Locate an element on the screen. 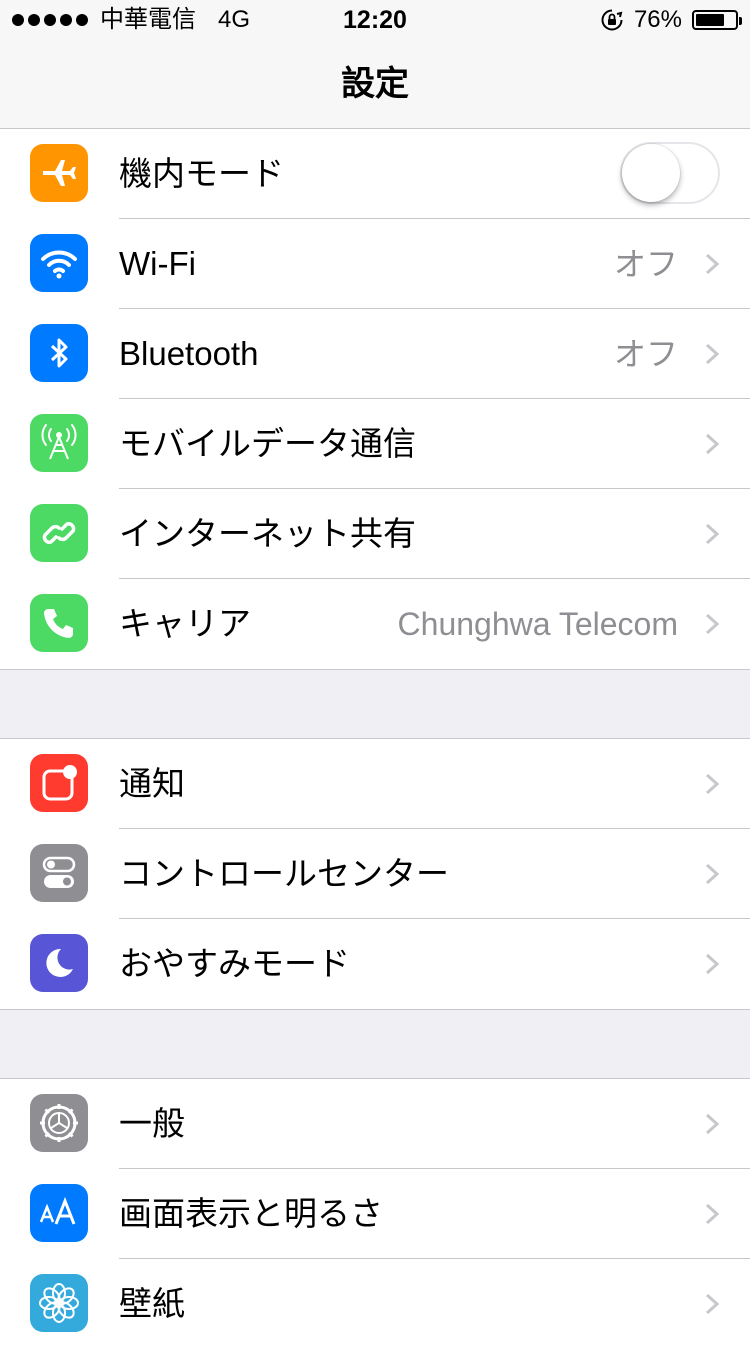  battery-icon is located at coordinates (717, 20).